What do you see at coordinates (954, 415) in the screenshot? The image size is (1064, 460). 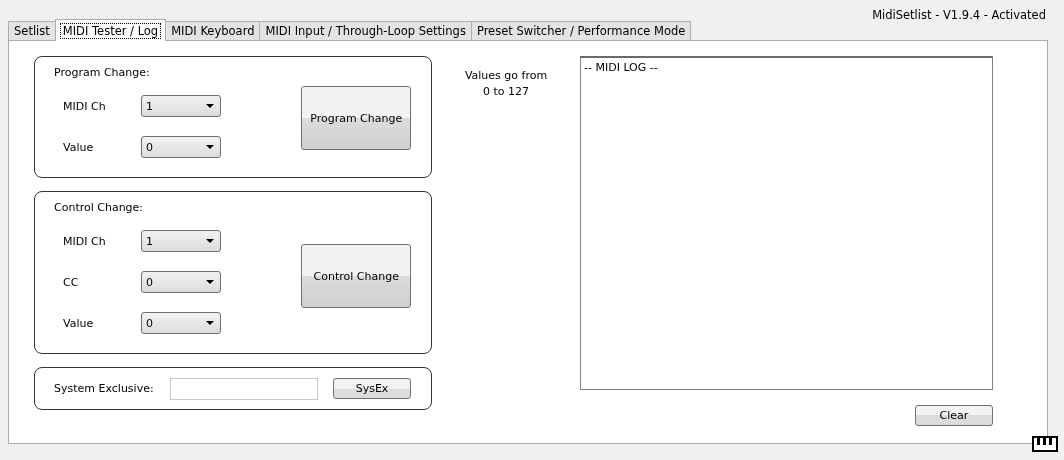 I see `clear-button: Clear` at bounding box center [954, 415].